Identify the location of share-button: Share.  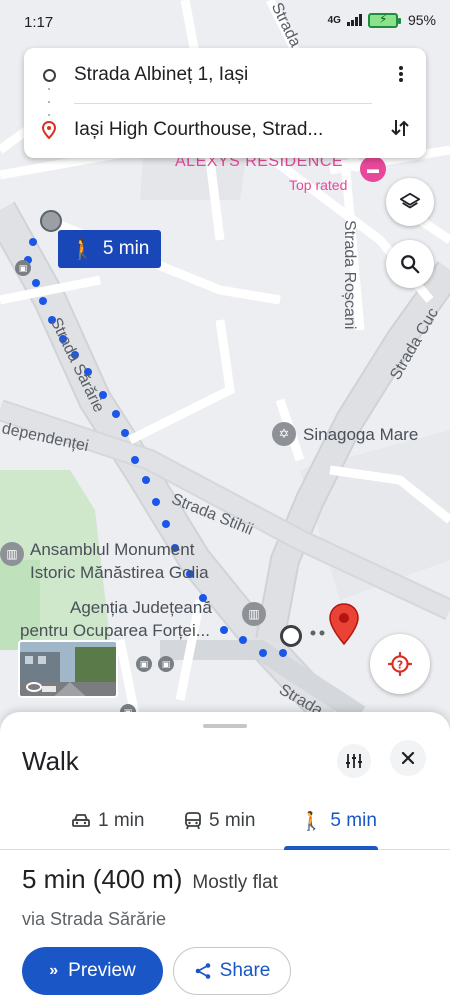
(232, 971).